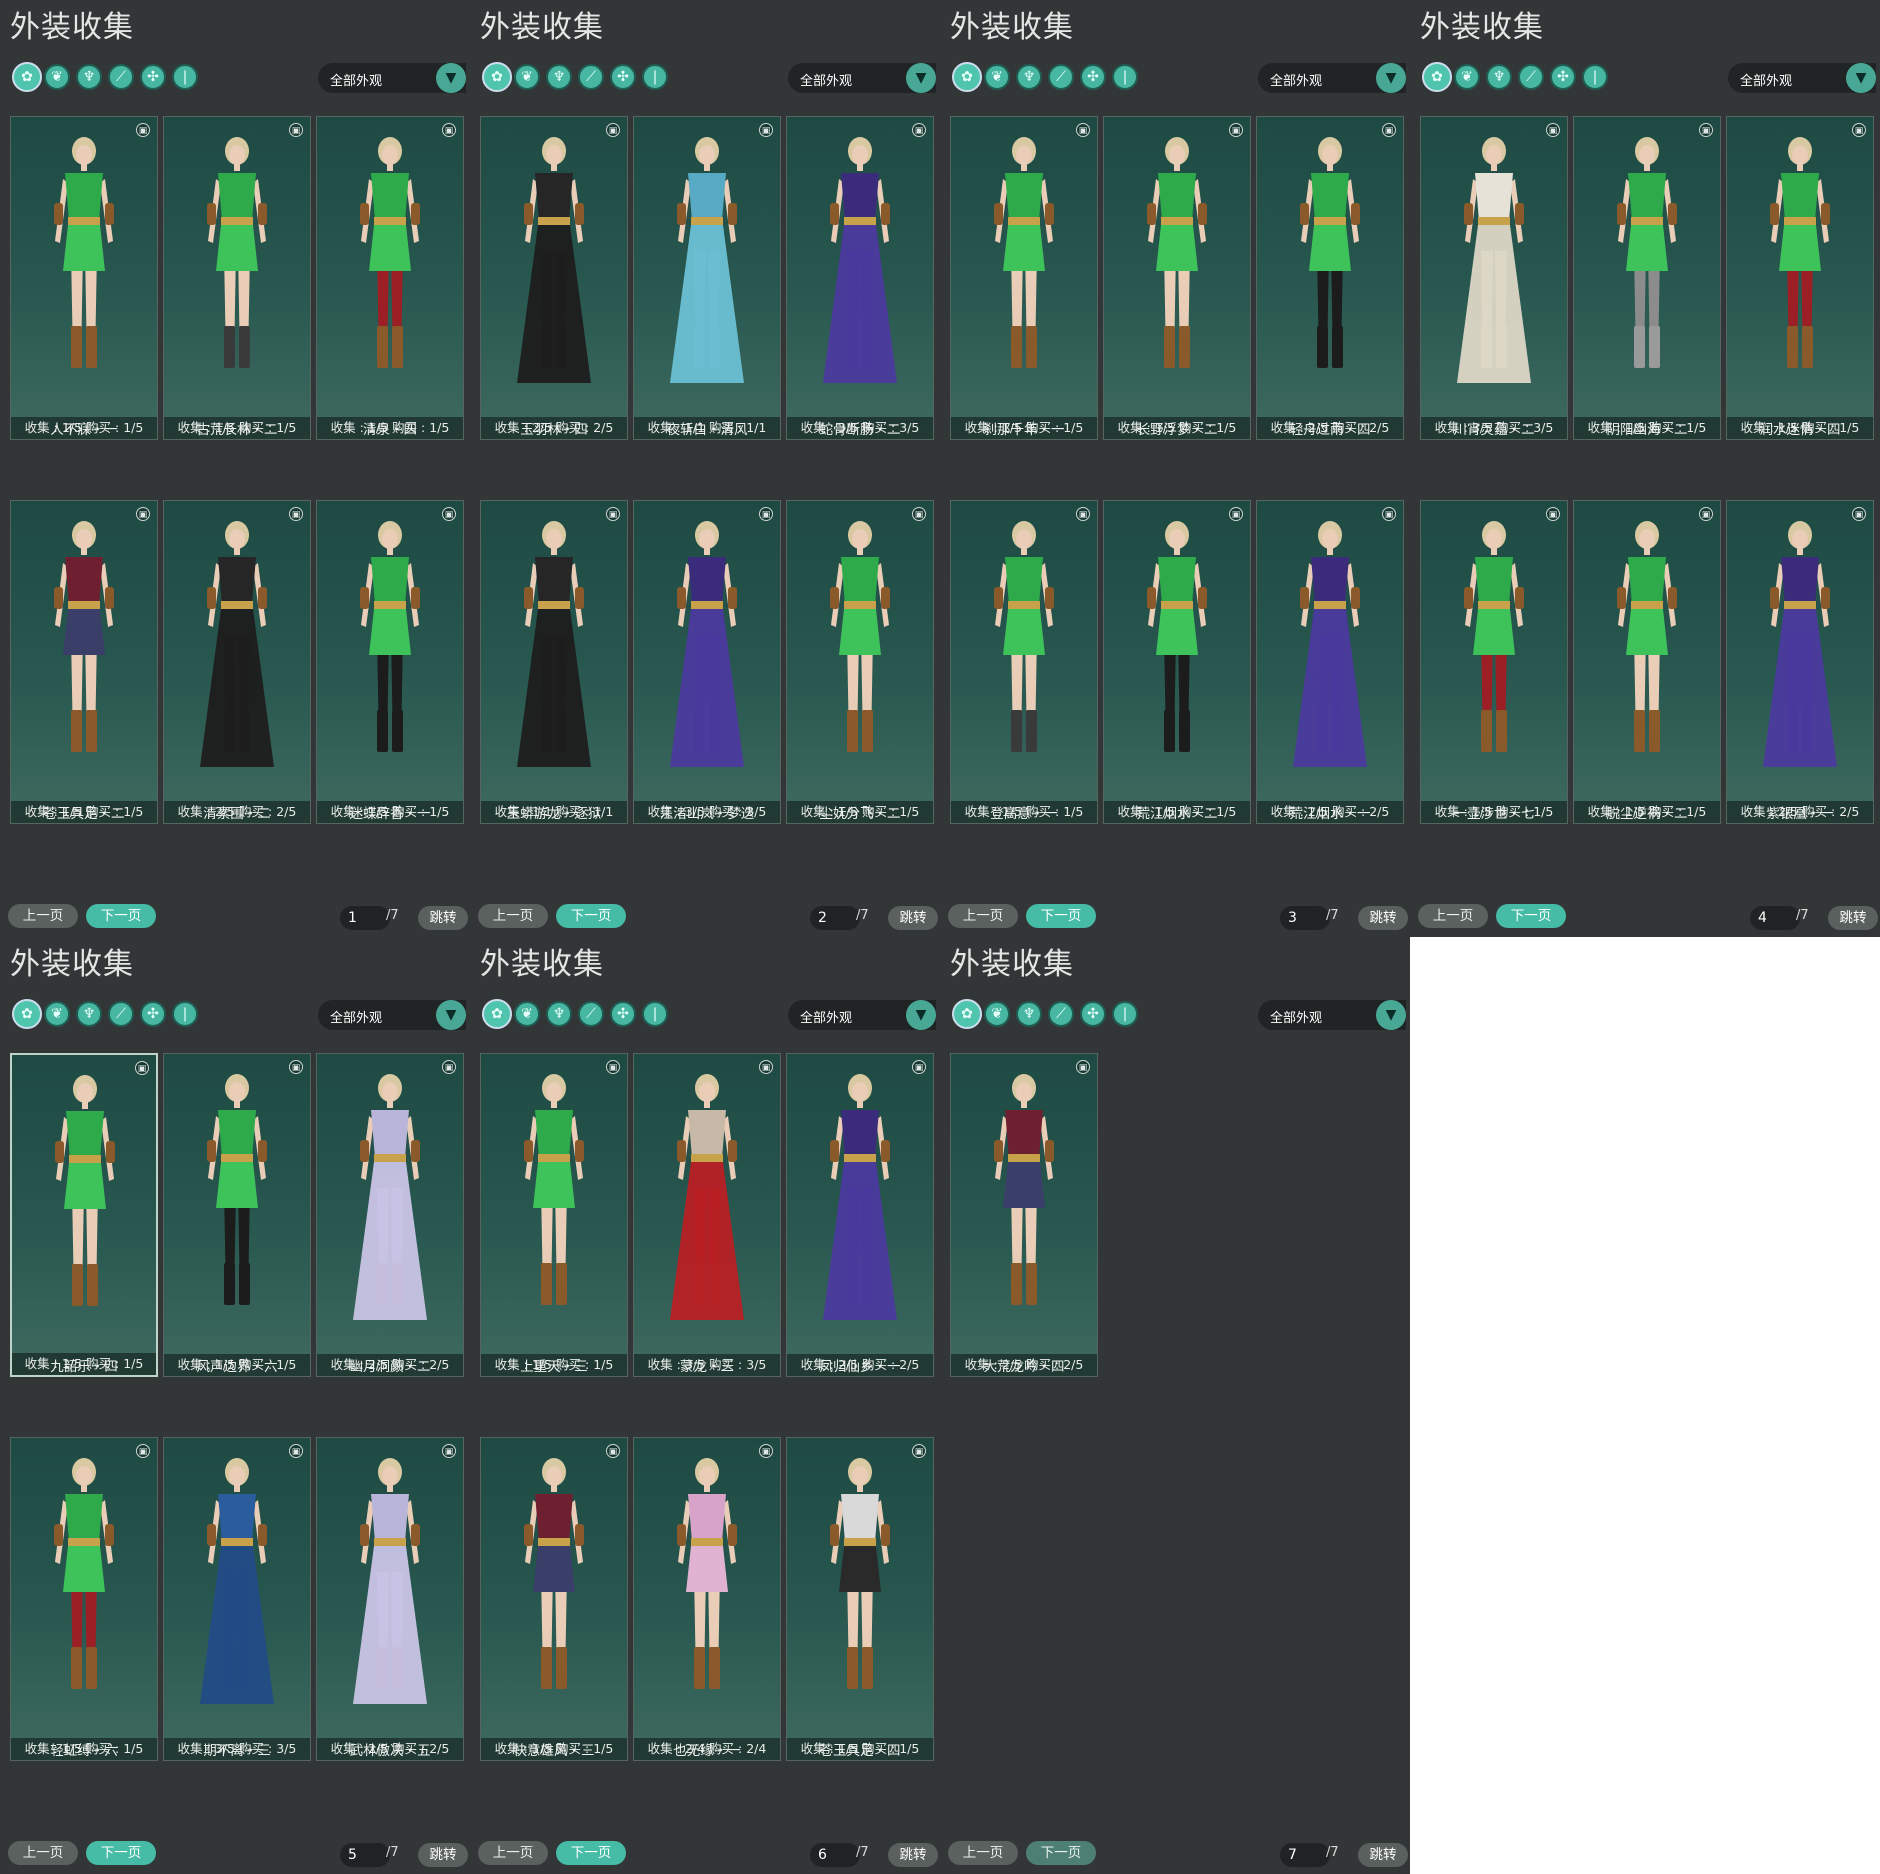  Describe the element at coordinates (1305, 1855) in the screenshot. I see `page-number-input: 7` at that location.